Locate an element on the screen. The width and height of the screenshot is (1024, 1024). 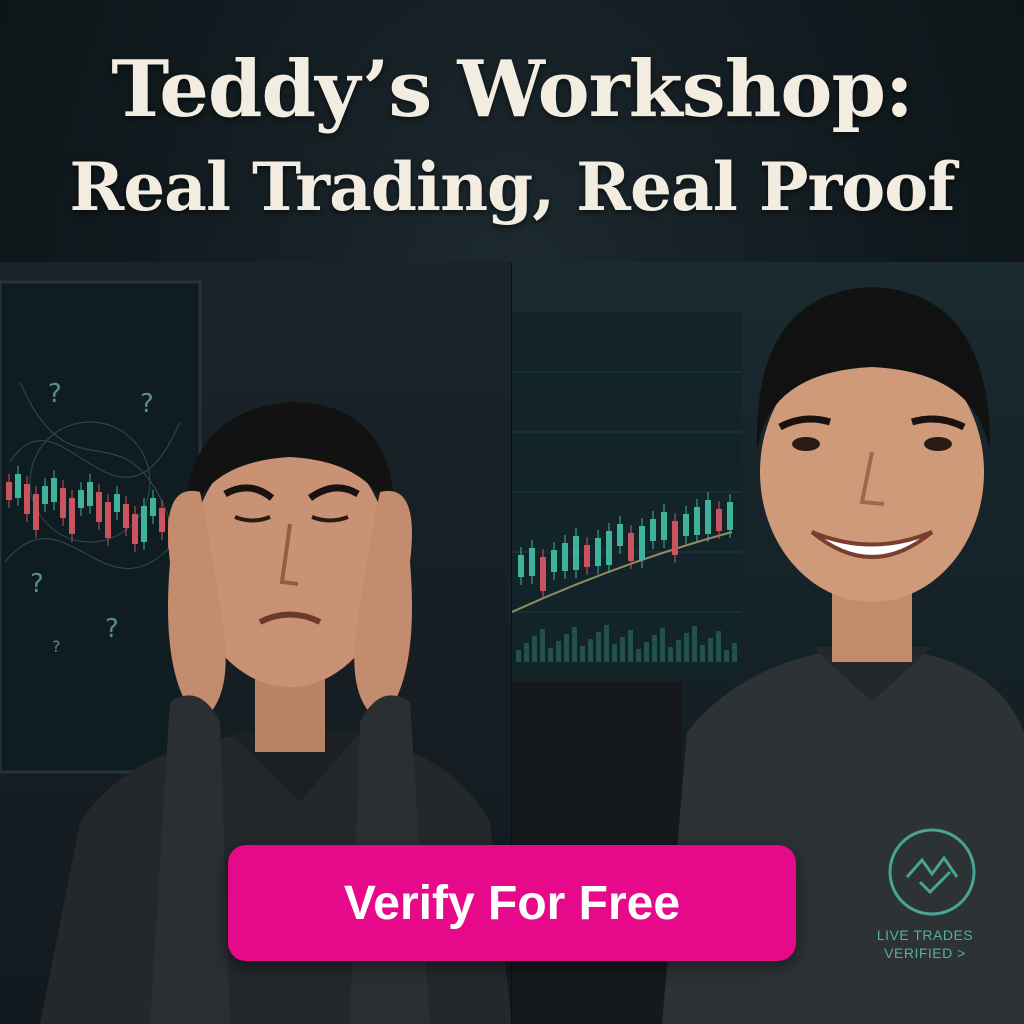
badge-line-1: LIVE TRADES is located at coordinates (925, 935).